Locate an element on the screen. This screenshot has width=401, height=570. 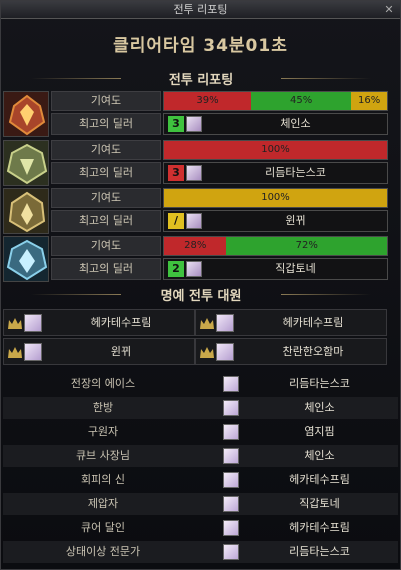
contribution-bar: 28% 72% is located at coordinates (275, 246).